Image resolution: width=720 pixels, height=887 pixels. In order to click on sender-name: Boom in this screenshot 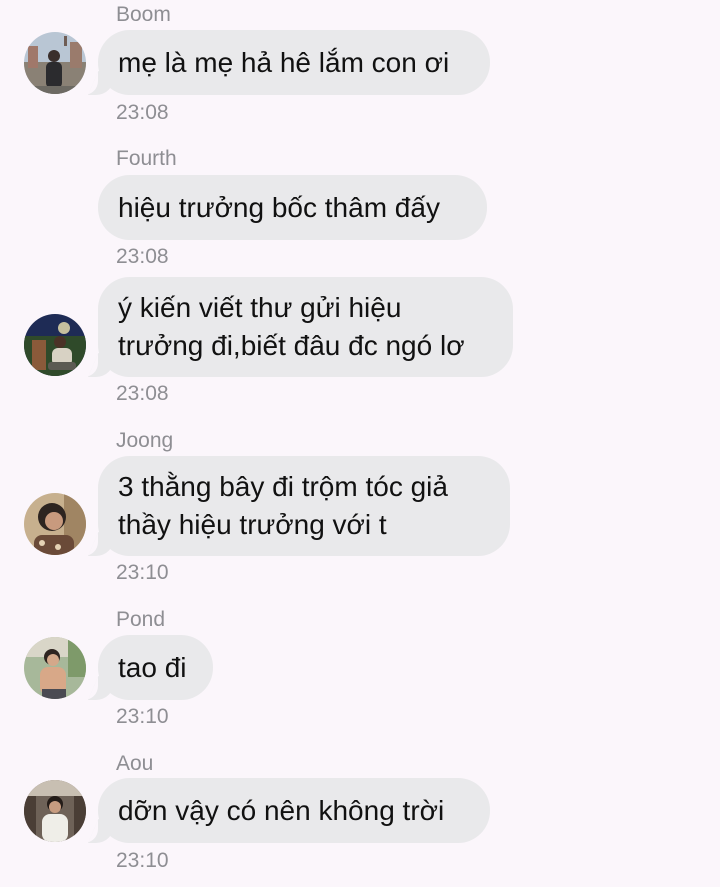, I will do `click(143, 14)`.